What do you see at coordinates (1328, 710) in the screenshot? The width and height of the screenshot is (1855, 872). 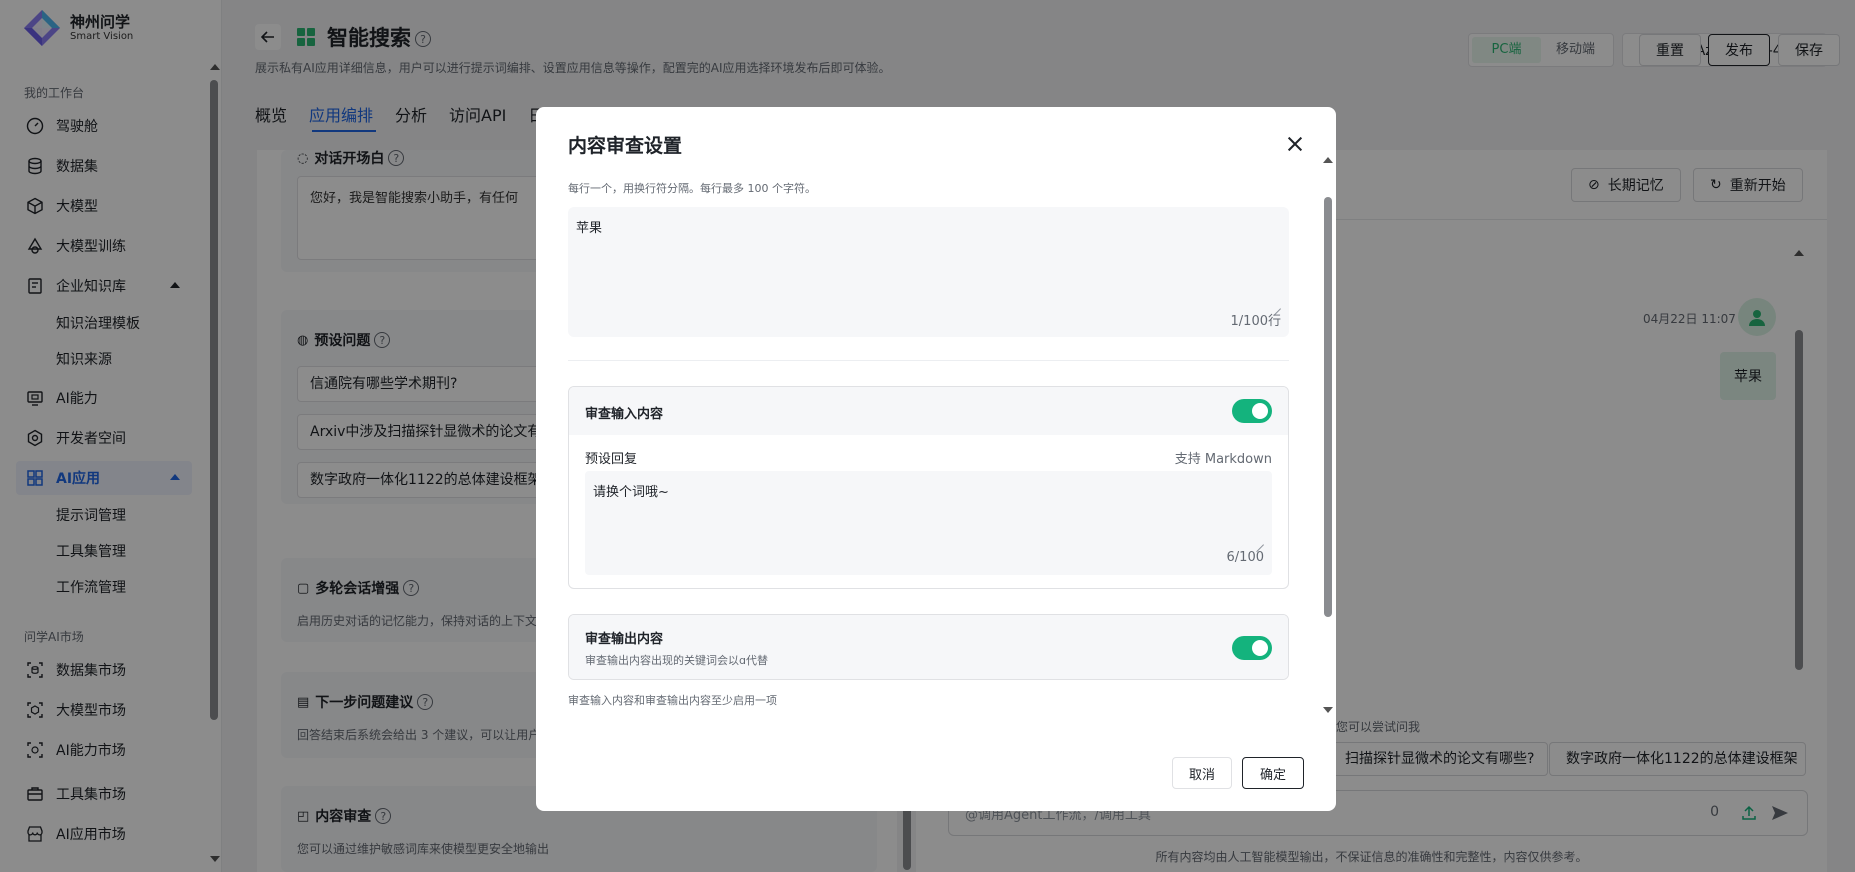 I see `scroll-down-arrow-icon` at bounding box center [1328, 710].